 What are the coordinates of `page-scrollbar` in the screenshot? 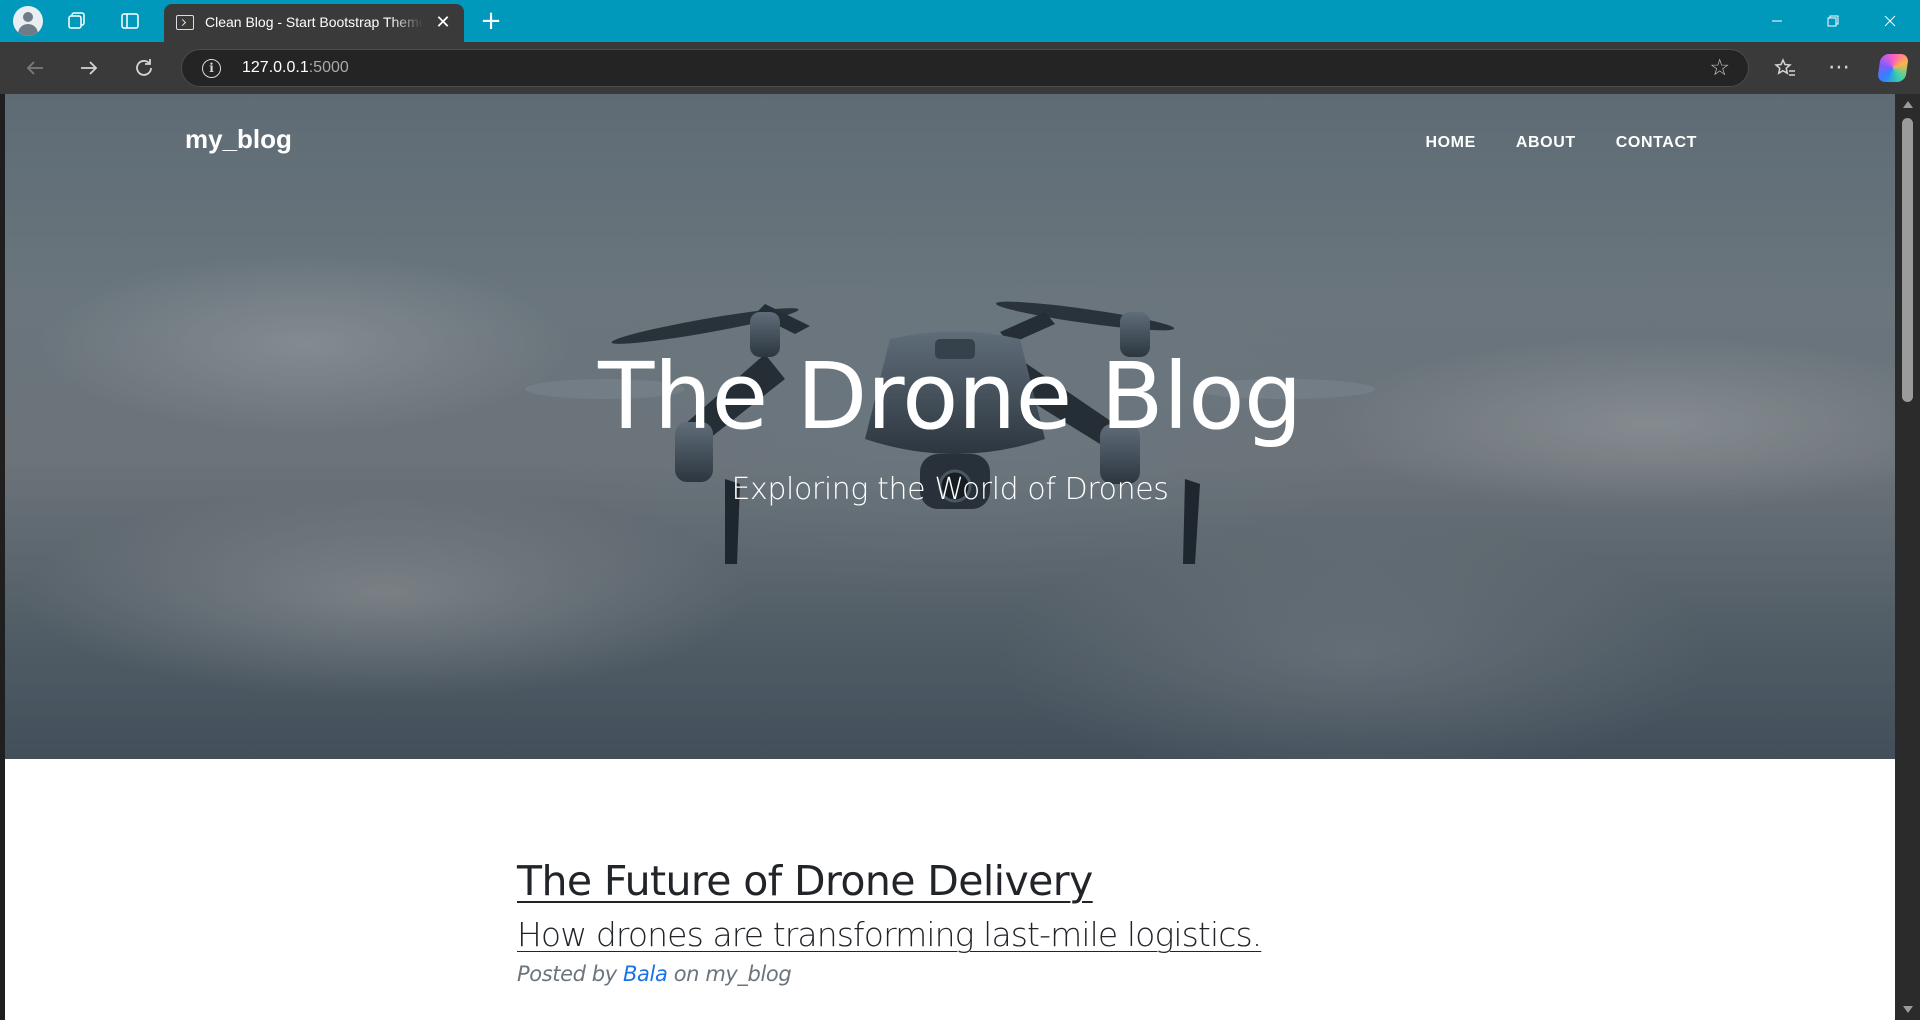 It's located at (1907, 557).